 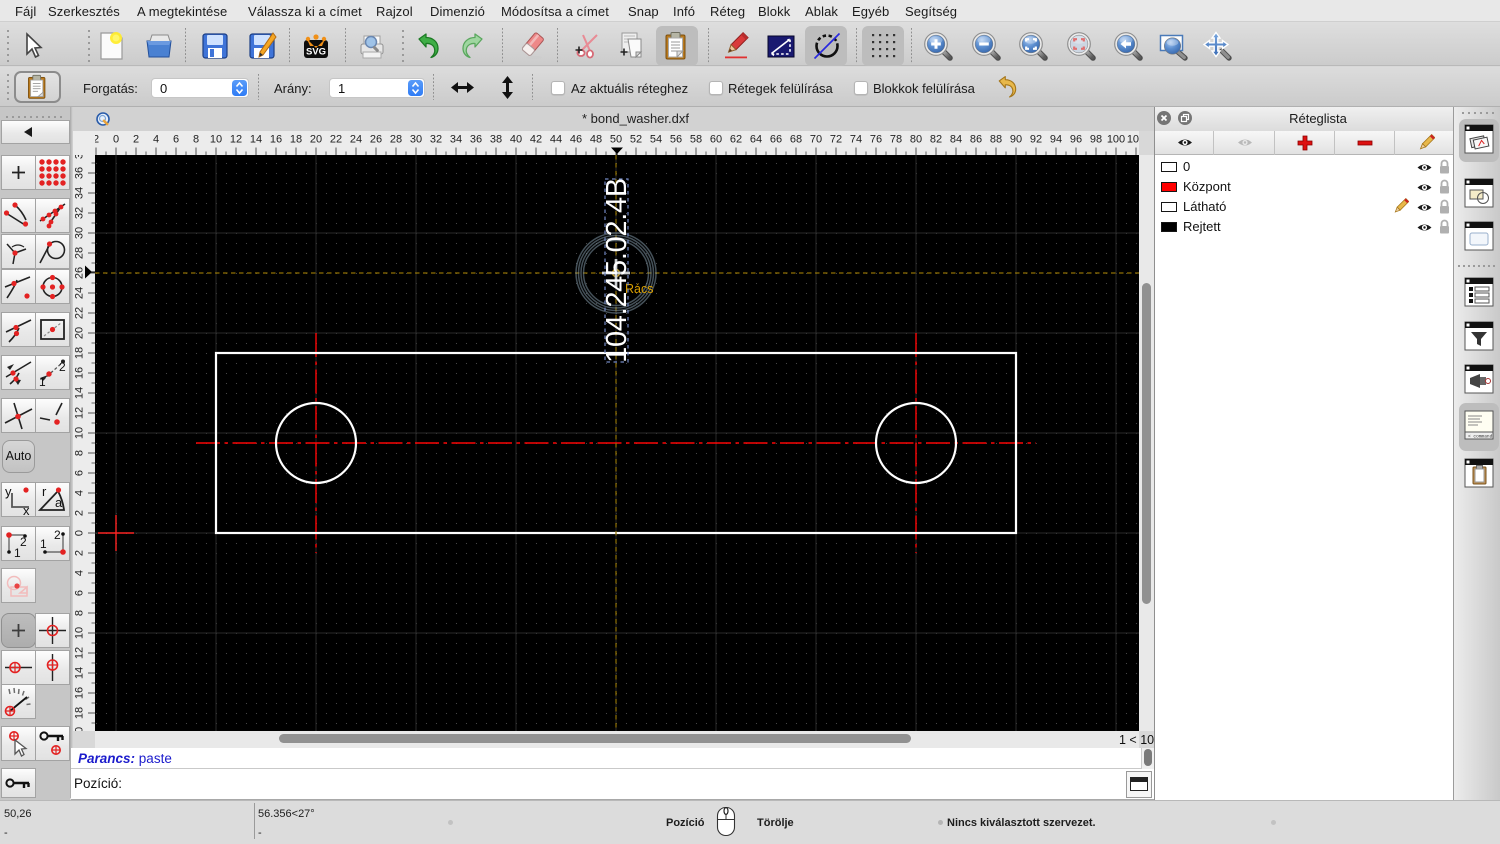 What do you see at coordinates (1480, 437) in the screenshot?
I see `svg-text: < command` at bounding box center [1480, 437].